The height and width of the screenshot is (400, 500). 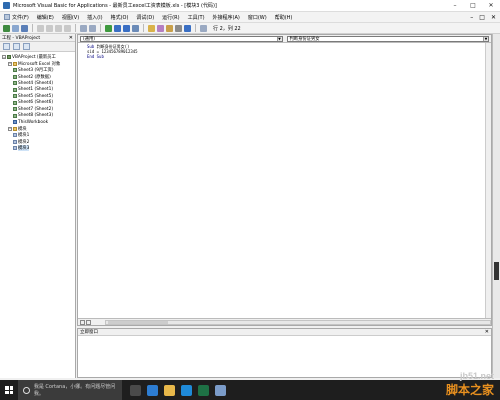 What do you see at coordinates (83, 28) in the screenshot?
I see `undo-icon` at bounding box center [83, 28].